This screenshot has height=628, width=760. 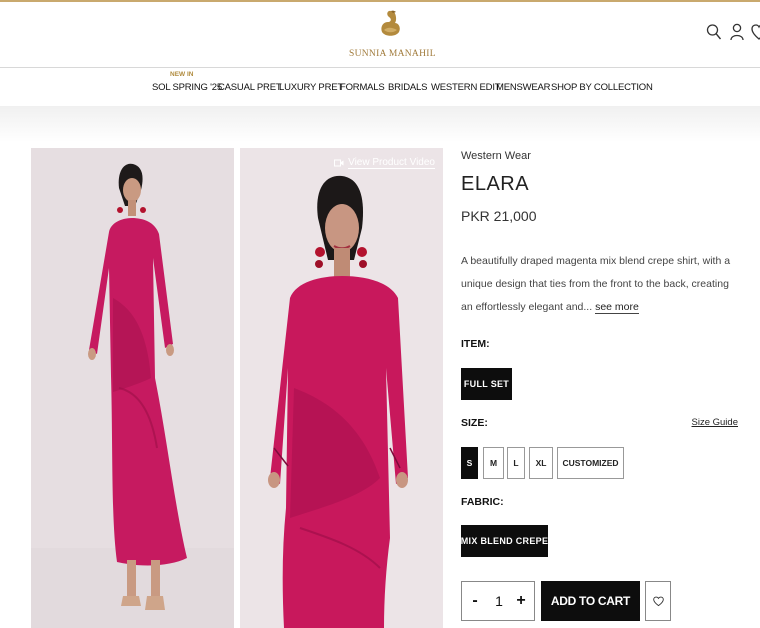 I want to click on nav-shop-by-collection: SHOP BY COLLECTION, so click(x=602, y=87).